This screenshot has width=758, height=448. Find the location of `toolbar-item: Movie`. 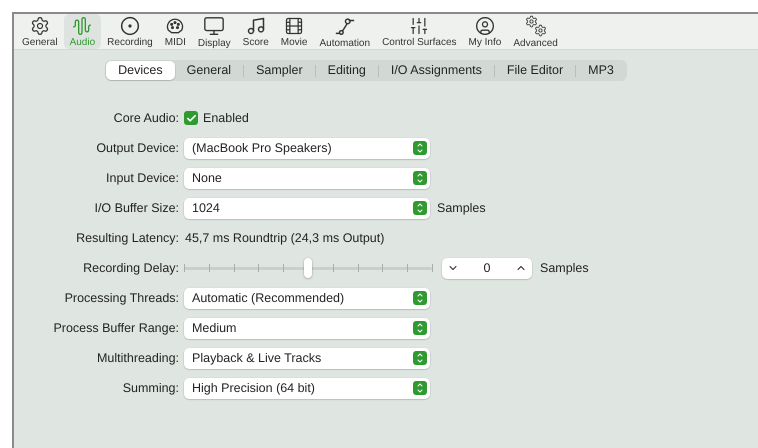

toolbar-item: Movie is located at coordinates (294, 31).